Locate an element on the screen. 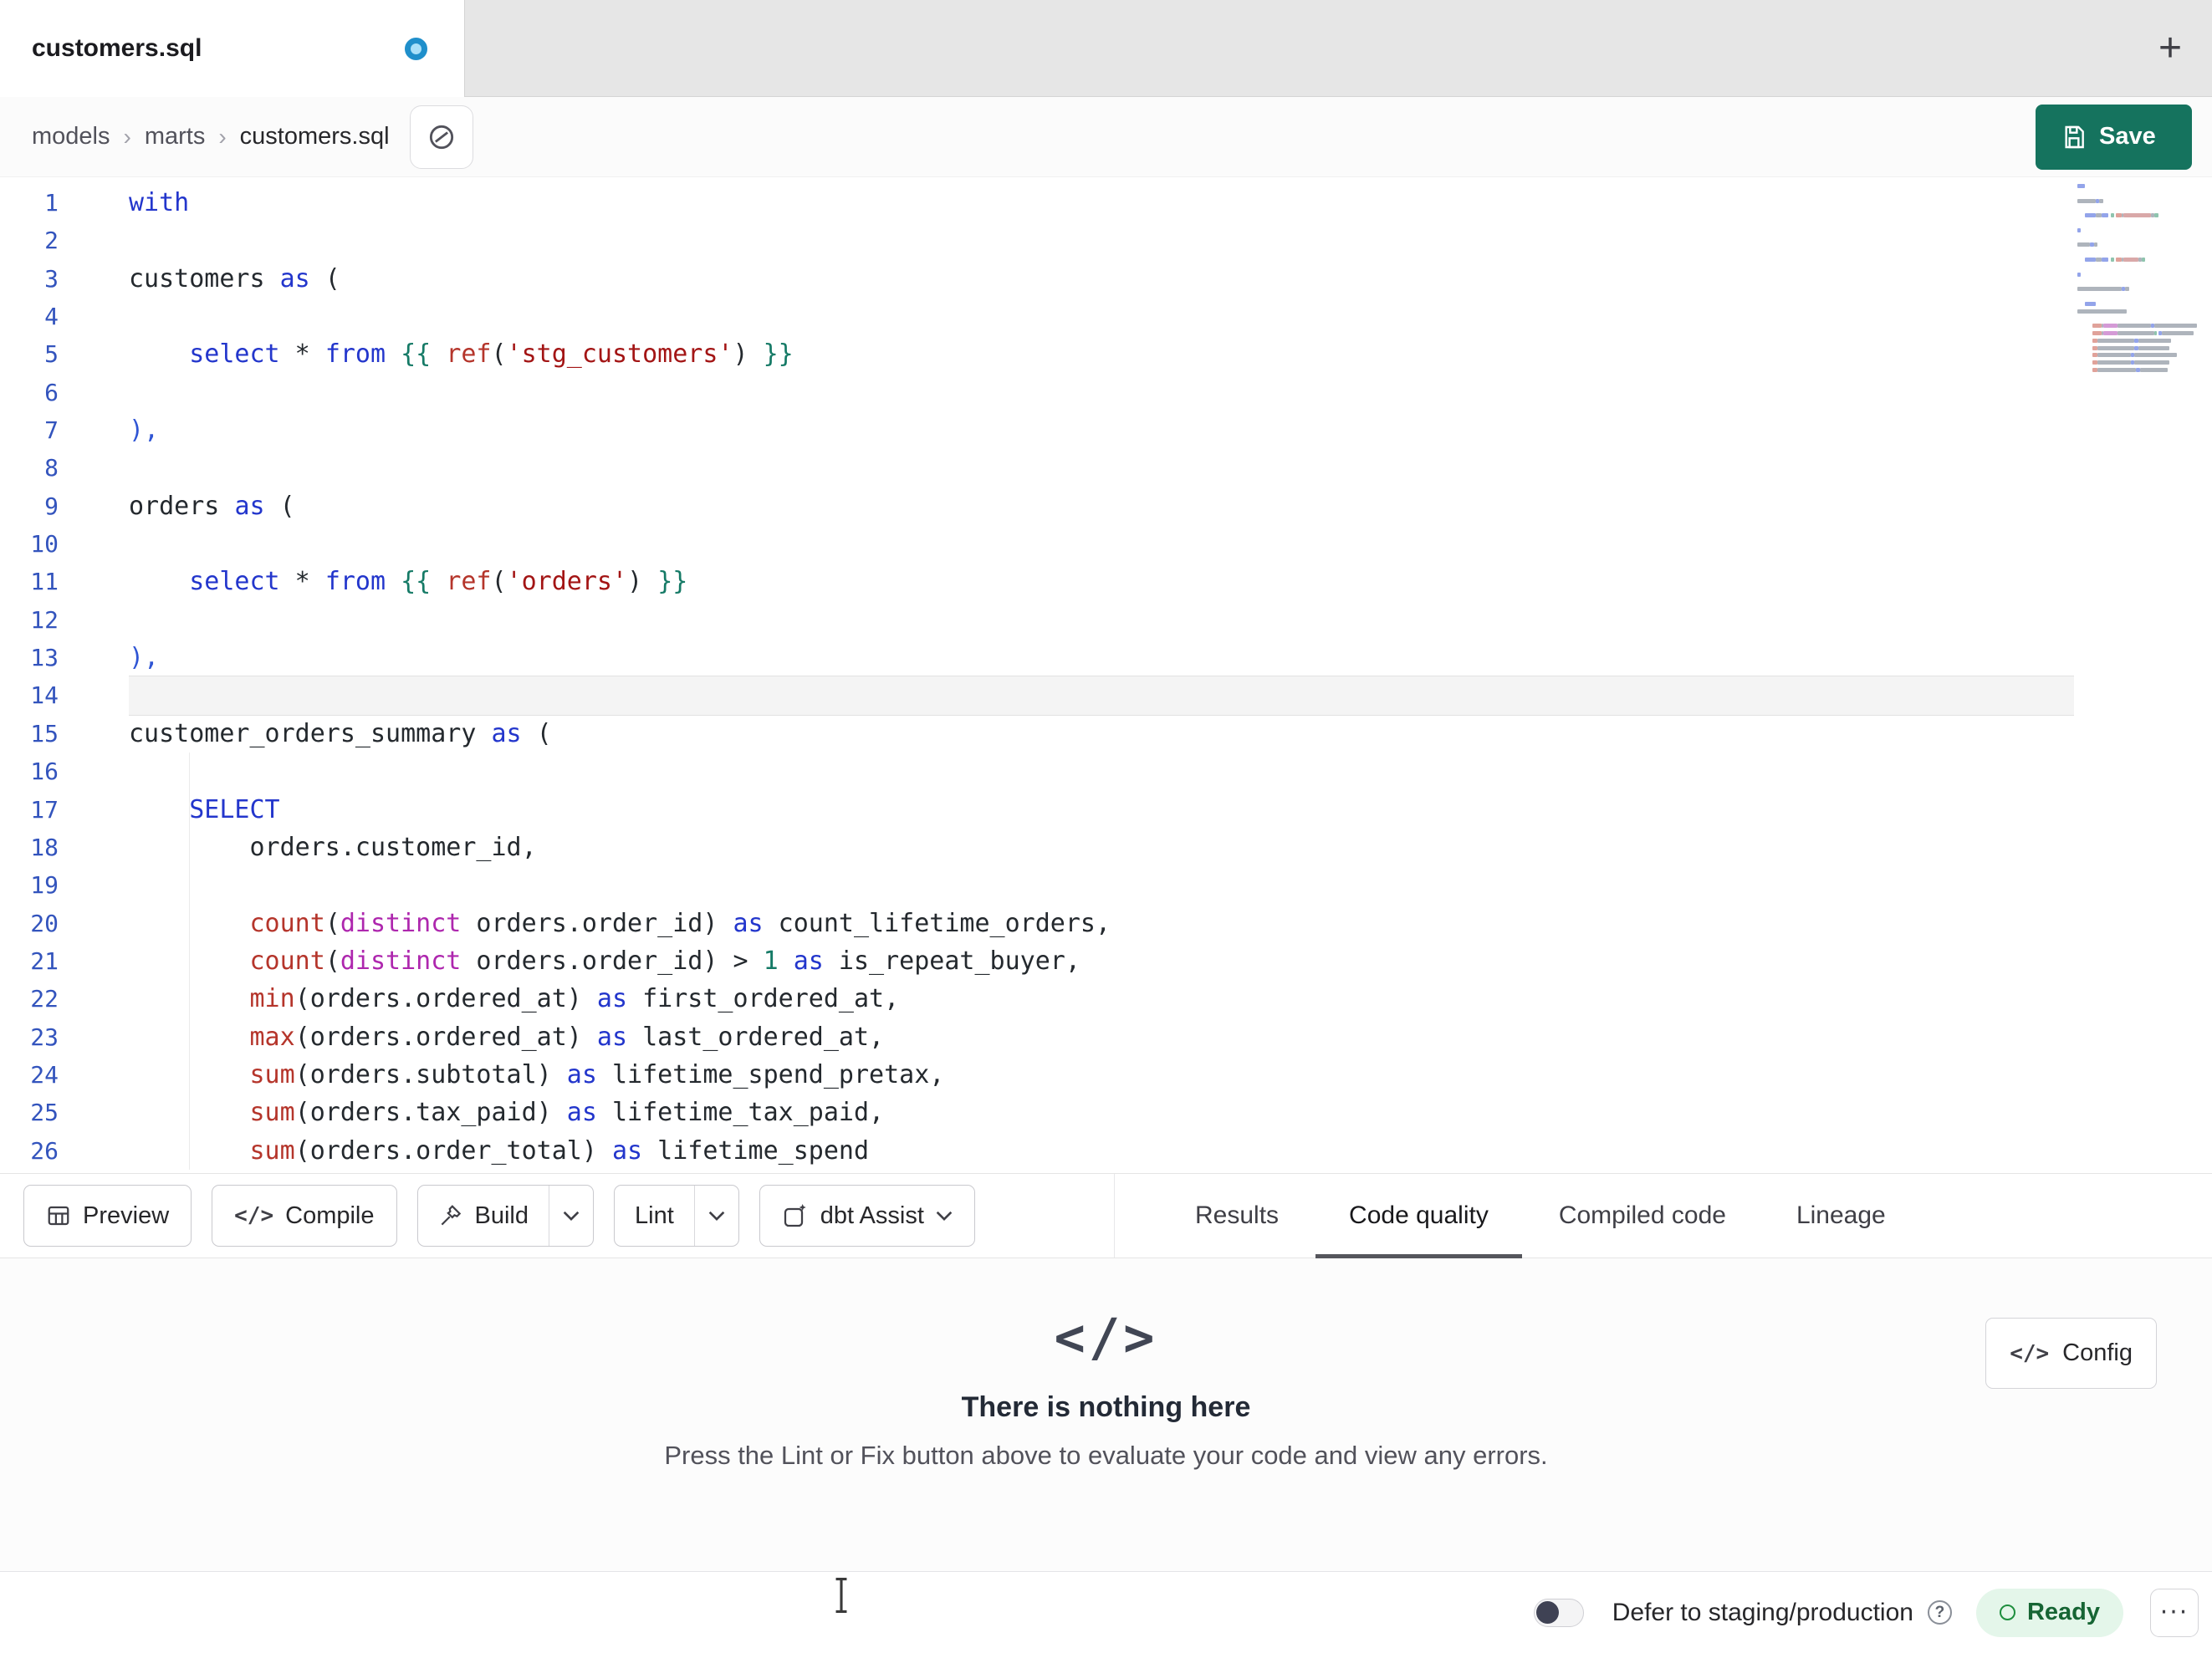 The image size is (2212, 1653). chevron-right-icon: › is located at coordinates (223, 136).